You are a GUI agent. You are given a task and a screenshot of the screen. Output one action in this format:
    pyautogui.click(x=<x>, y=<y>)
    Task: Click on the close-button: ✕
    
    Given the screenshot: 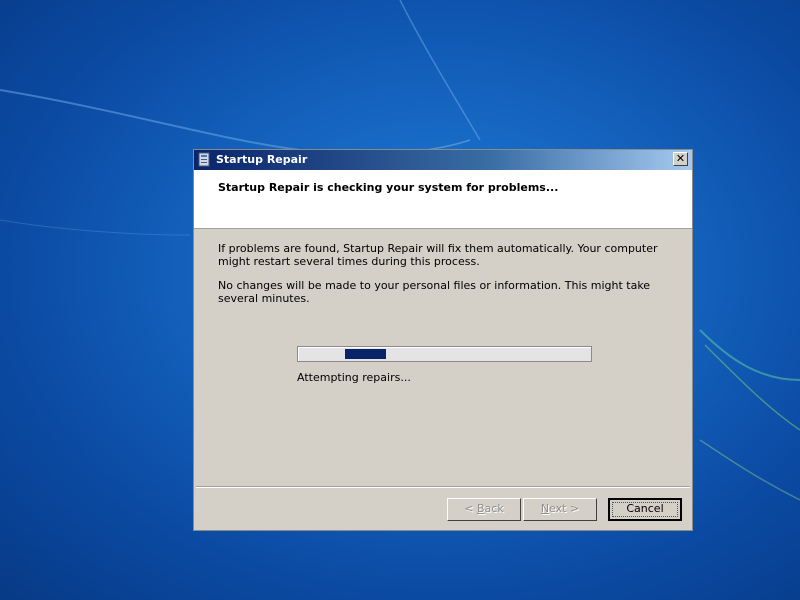 What is the action you would take?
    pyautogui.click(x=680, y=159)
    